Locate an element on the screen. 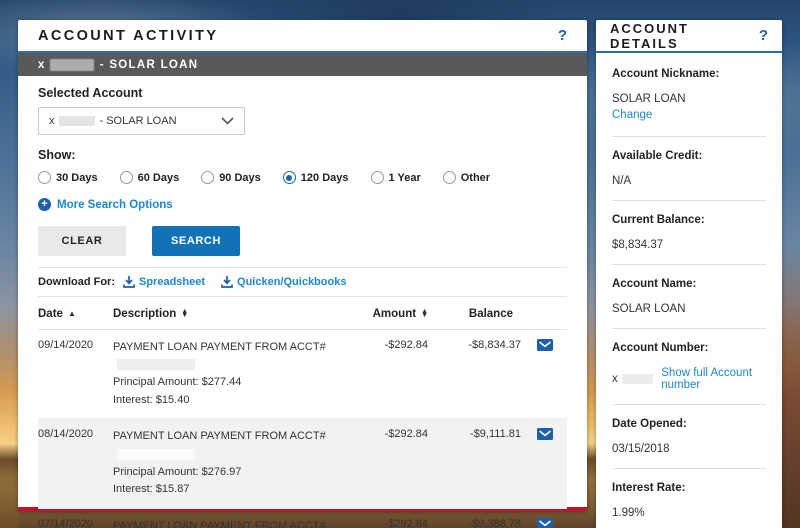 The height and width of the screenshot is (528, 800). radio-label: 30 Days is located at coordinates (77, 177).